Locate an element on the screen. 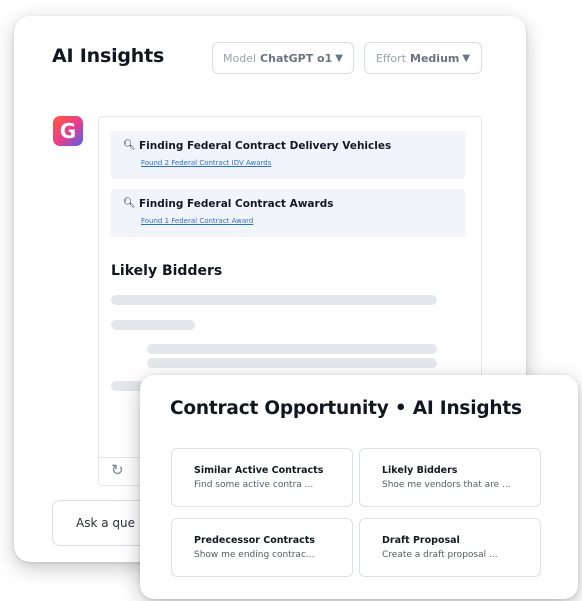 Image resolution: width=582 pixels, height=601 pixels. model-select: Model ChatGPT o1 ▼ is located at coordinates (283, 58).